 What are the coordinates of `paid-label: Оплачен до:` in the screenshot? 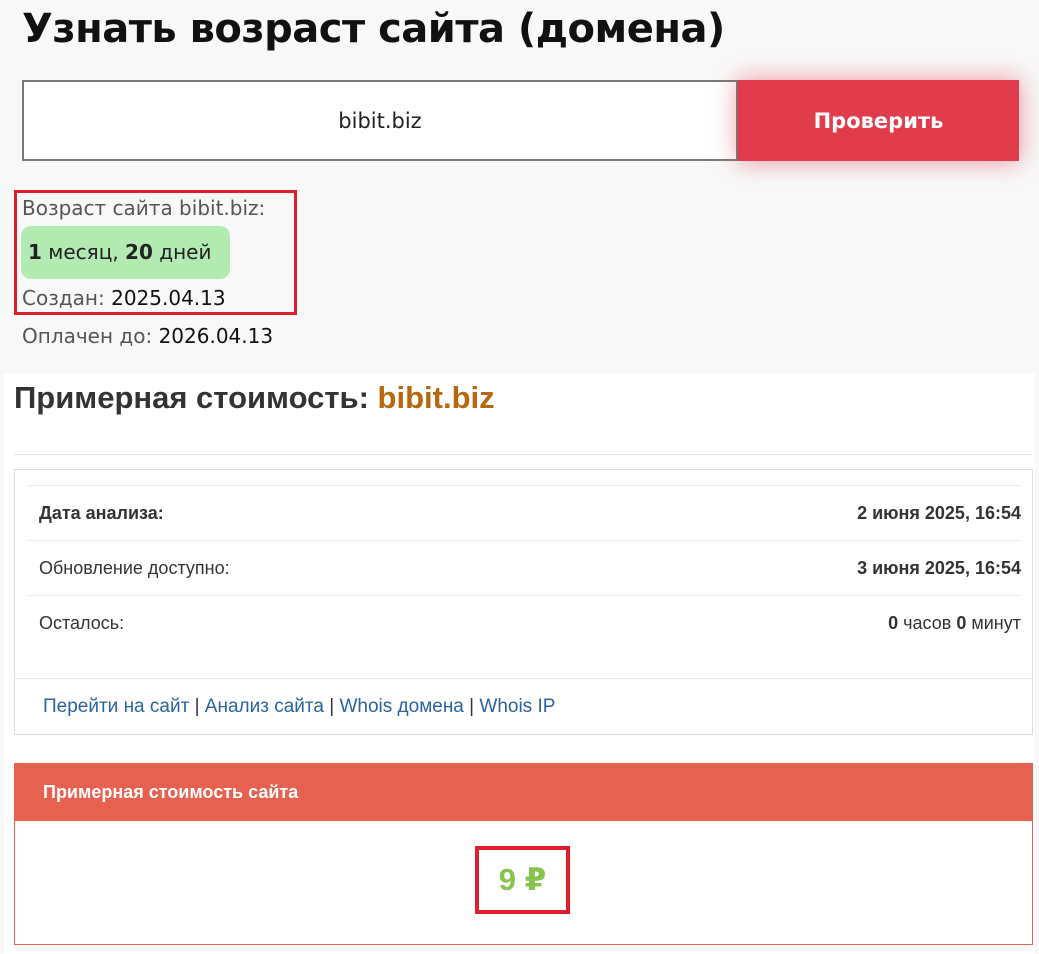 It's located at (87, 336).